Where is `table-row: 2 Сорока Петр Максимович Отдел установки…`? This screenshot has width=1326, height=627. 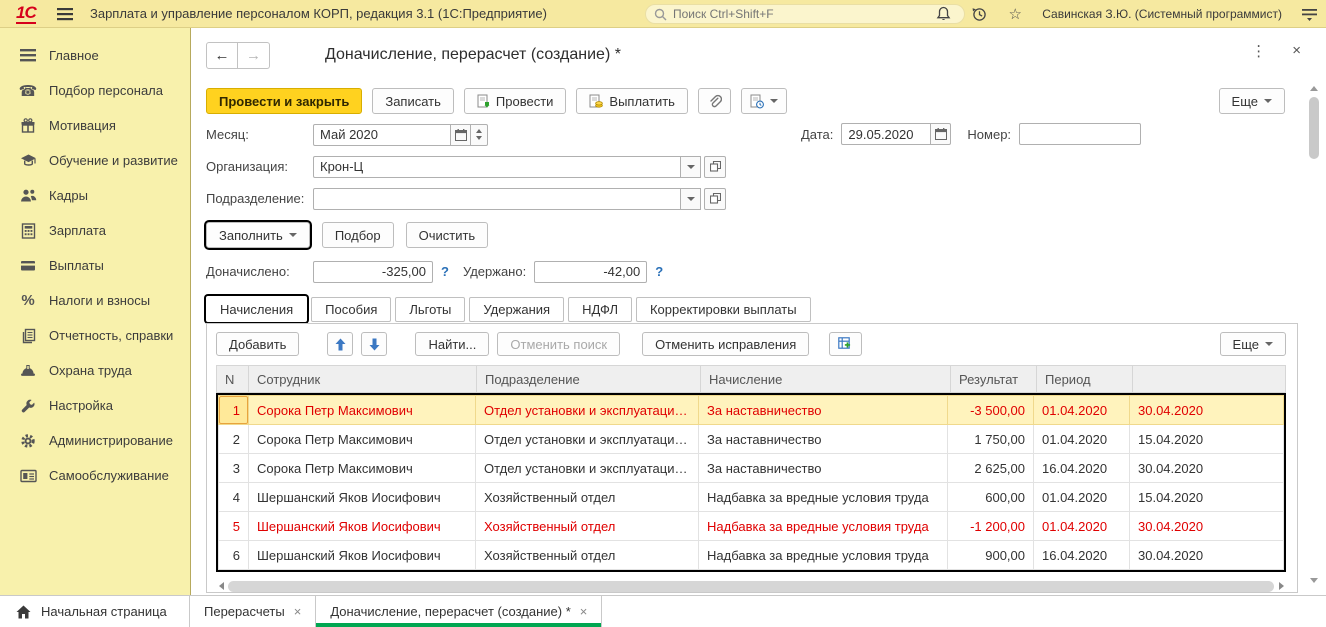 table-row: 2 Сорока Петр Максимович Отдел установки… is located at coordinates (751, 439).